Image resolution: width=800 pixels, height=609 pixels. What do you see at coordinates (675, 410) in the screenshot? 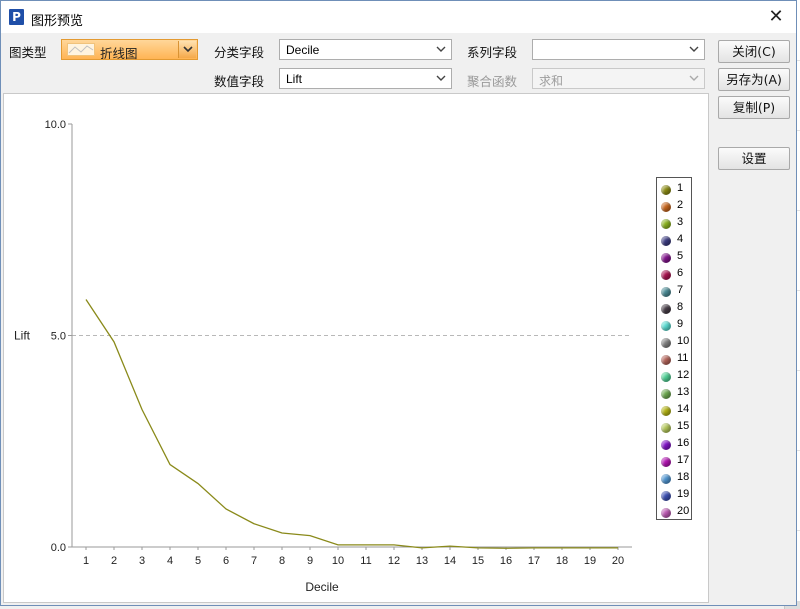
I see `legend-item: 14` at bounding box center [675, 410].